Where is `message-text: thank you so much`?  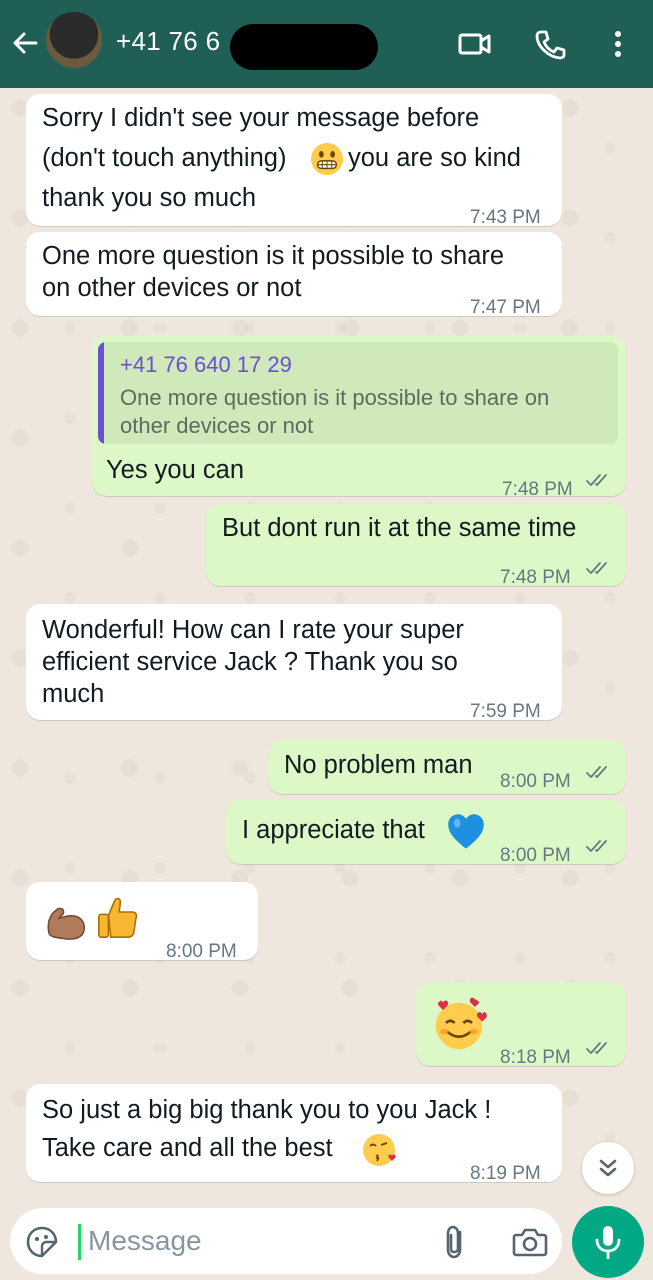
message-text: thank you so much is located at coordinates (149, 198).